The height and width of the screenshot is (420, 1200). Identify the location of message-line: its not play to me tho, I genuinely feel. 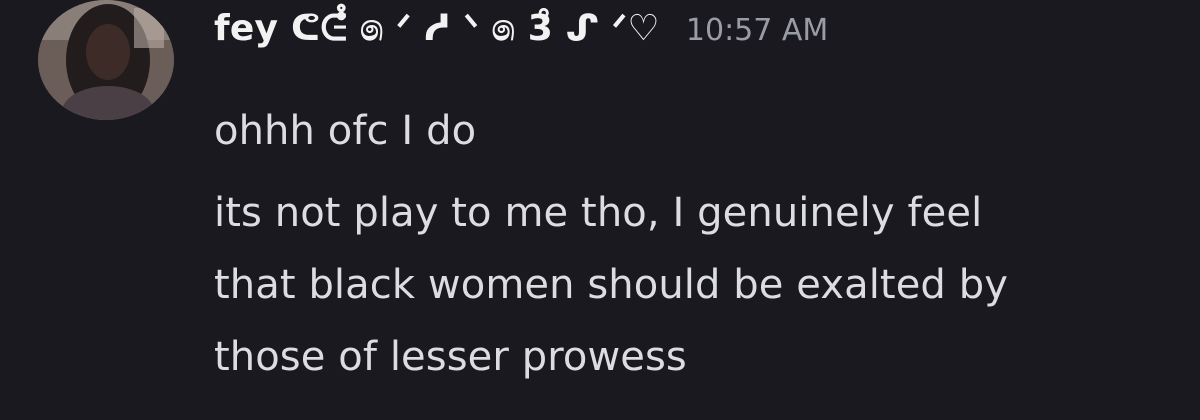
(598, 213).